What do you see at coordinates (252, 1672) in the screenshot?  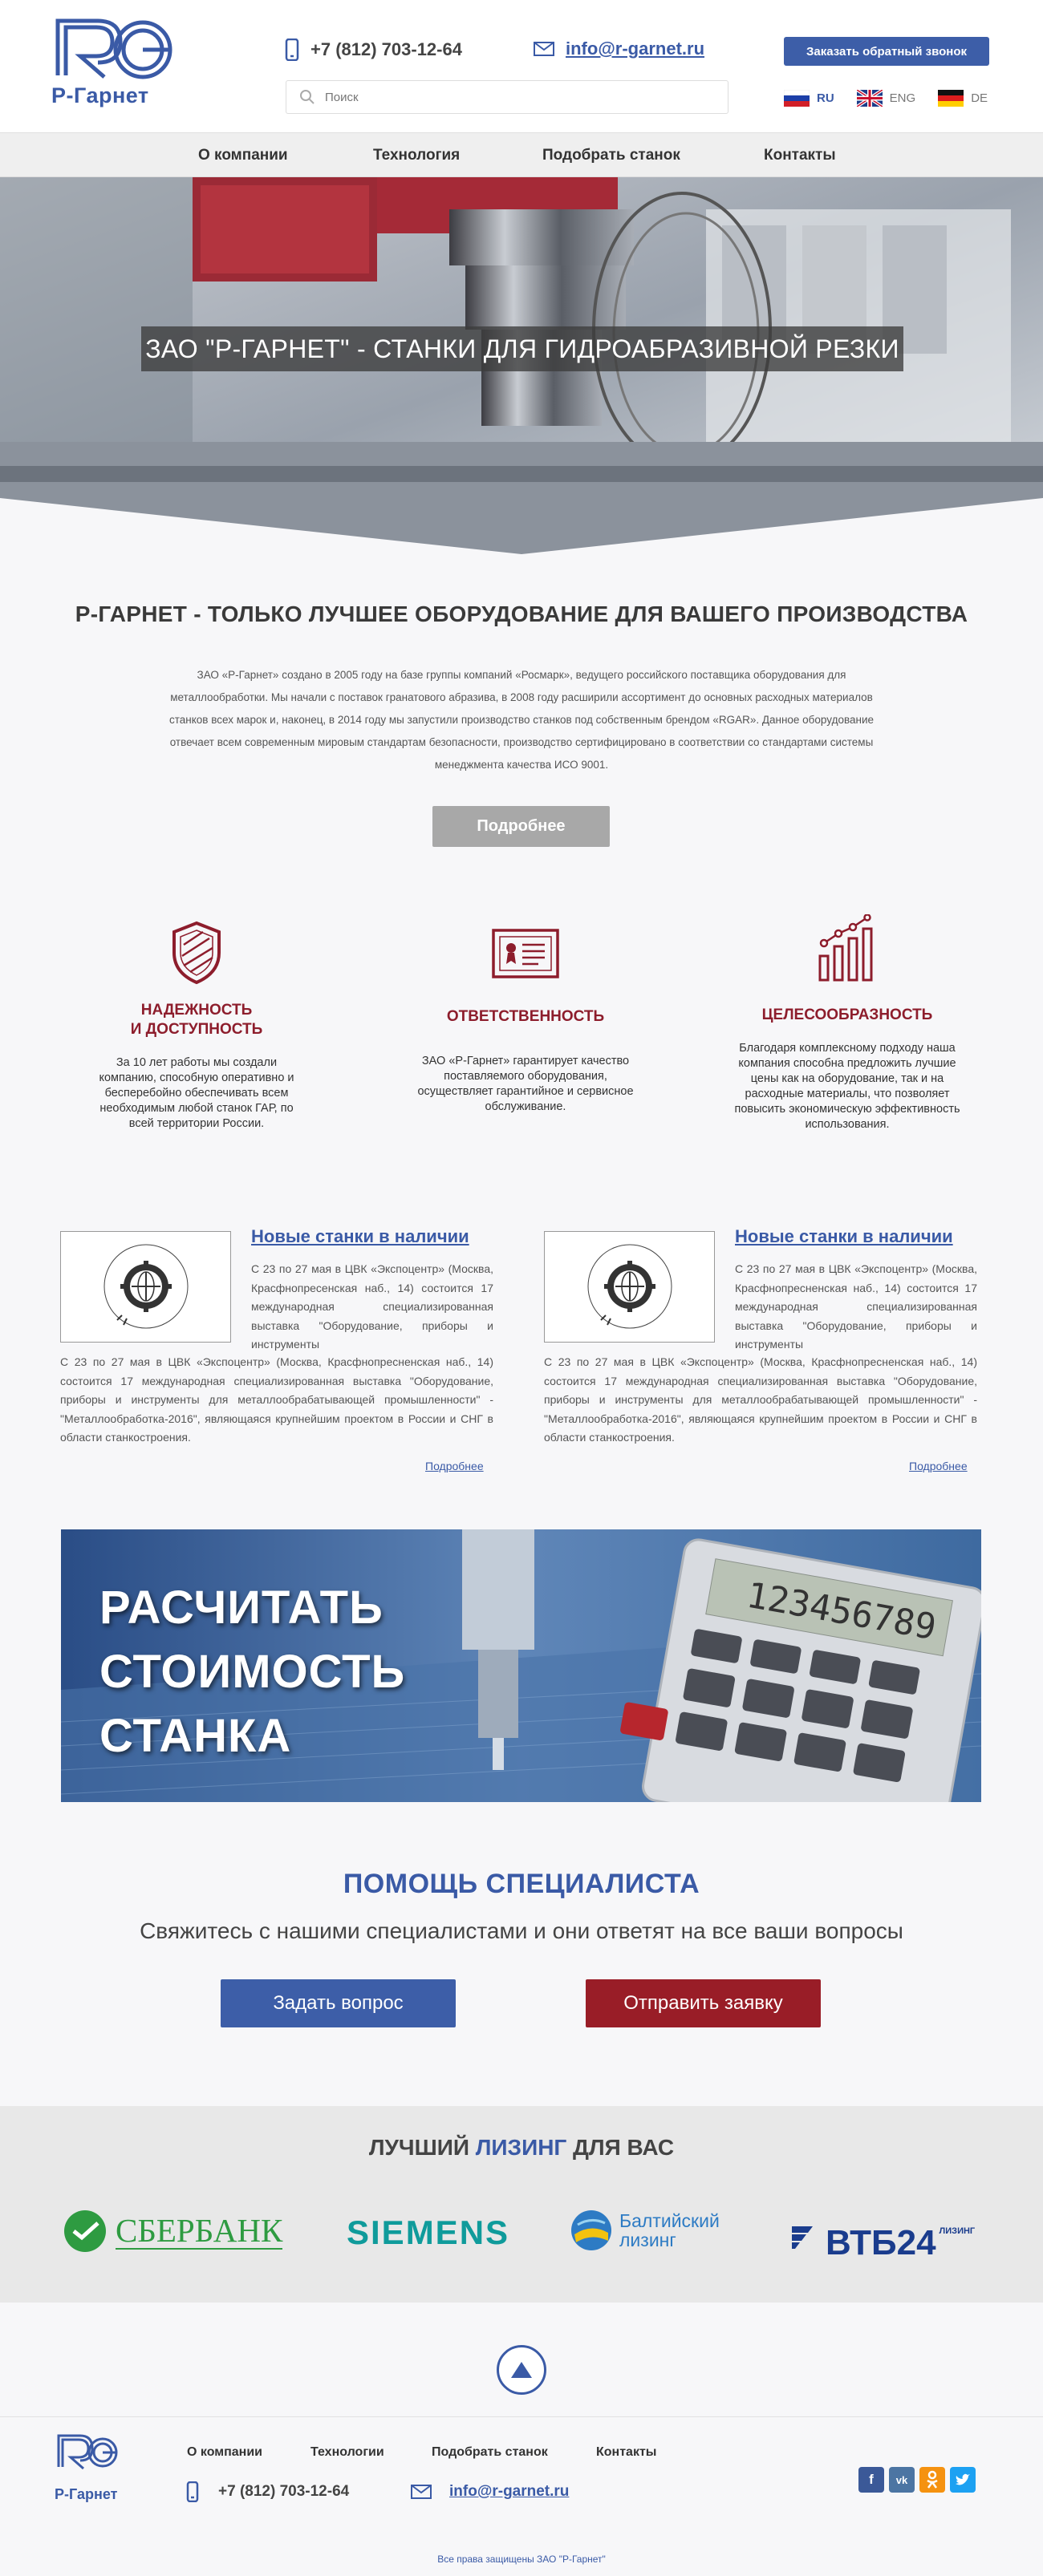 I see `calculate-cost-text: РАСЧИТАТЬ СТОИМОСТЬ СТАНКА` at bounding box center [252, 1672].